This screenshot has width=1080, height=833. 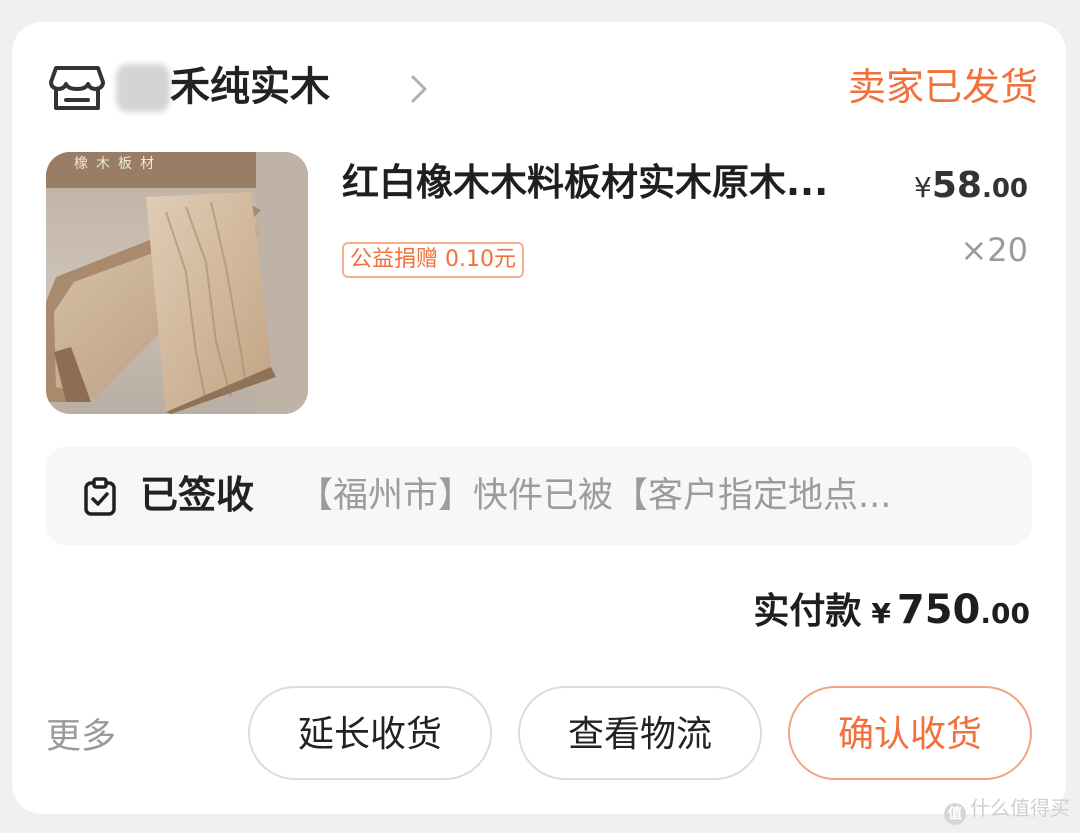 I want to click on payment-currency: ¥, so click(x=881, y=613).